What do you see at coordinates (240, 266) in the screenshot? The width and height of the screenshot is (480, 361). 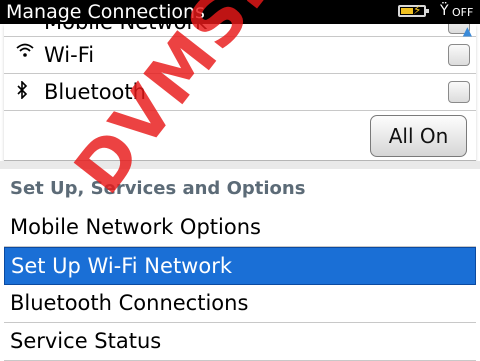 I see `list-item-set-up-wifi-network: Set Up Wi-Fi Network` at bounding box center [240, 266].